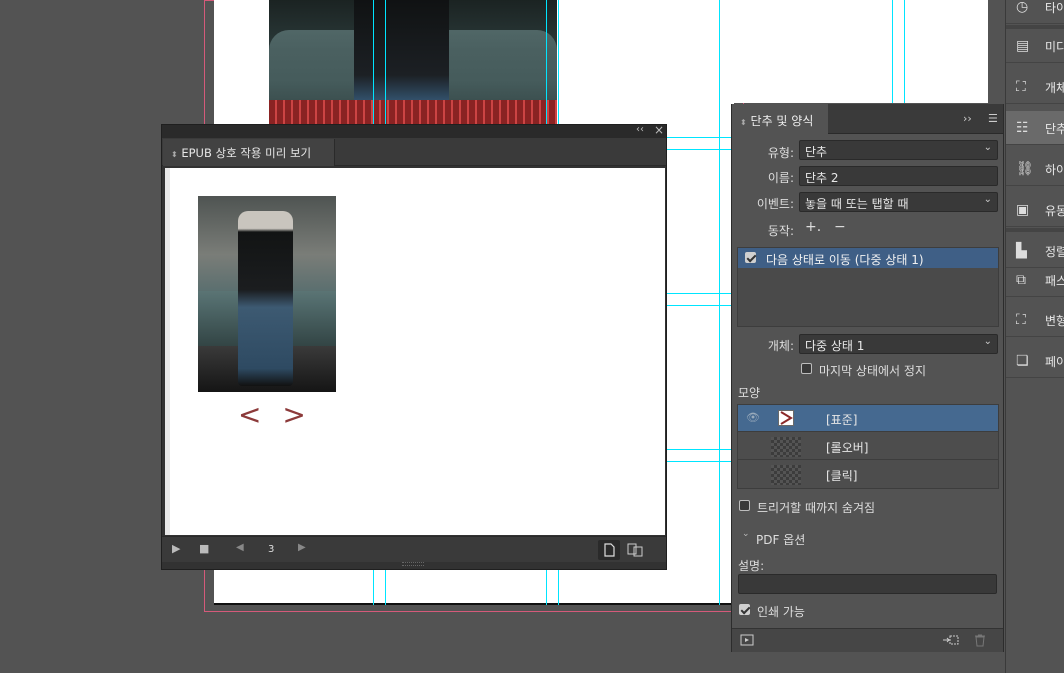 The image size is (1064, 673). Describe the element at coordinates (751, 566) in the screenshot. I see `description-label: 설명:` at that location.